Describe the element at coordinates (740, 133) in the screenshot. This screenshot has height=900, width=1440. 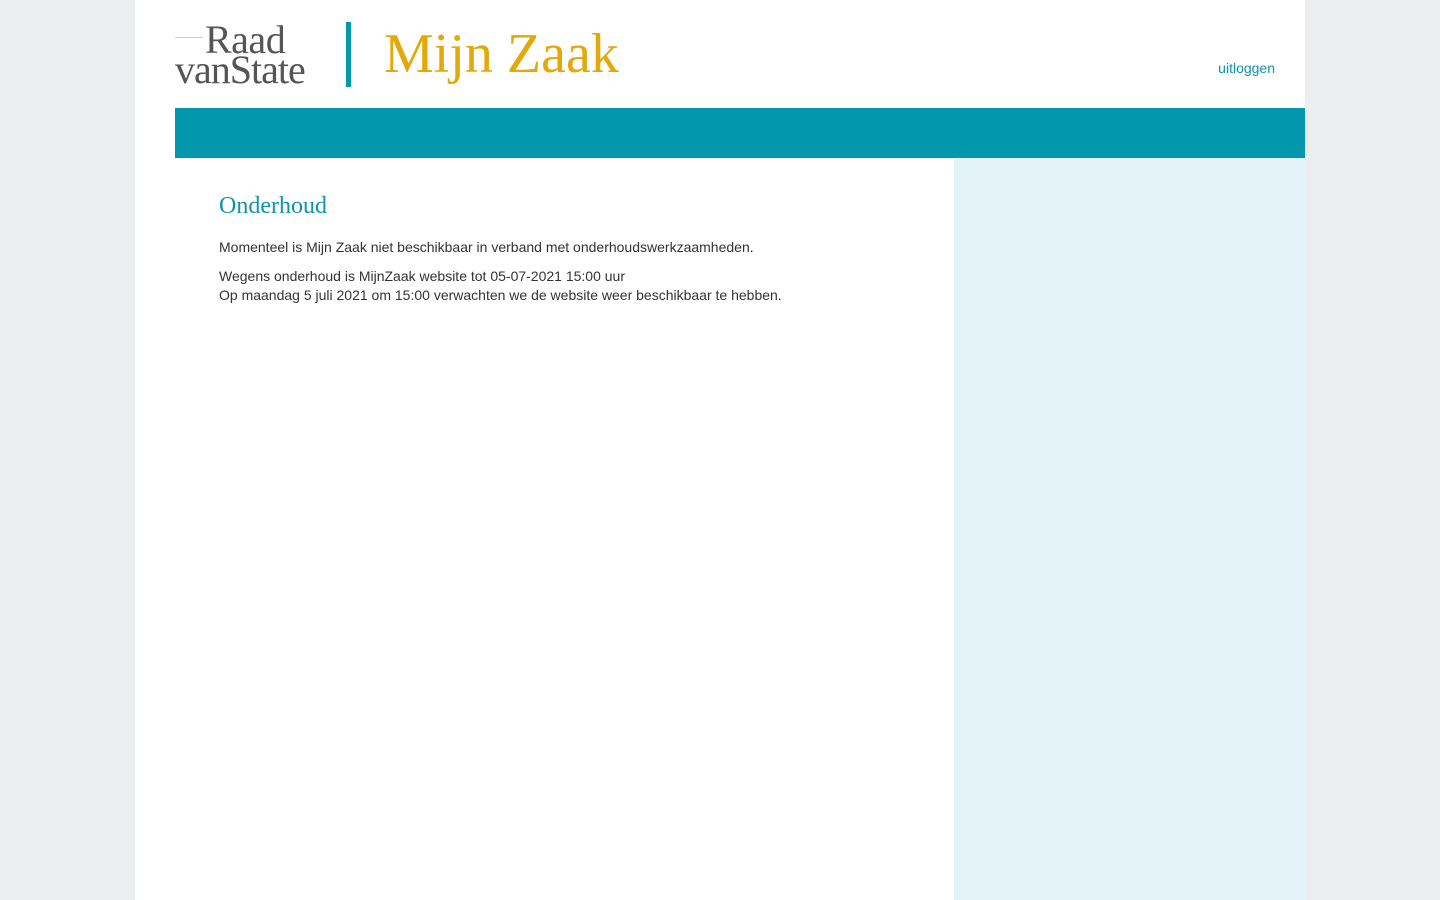
I see `navigation-bar` at that location.